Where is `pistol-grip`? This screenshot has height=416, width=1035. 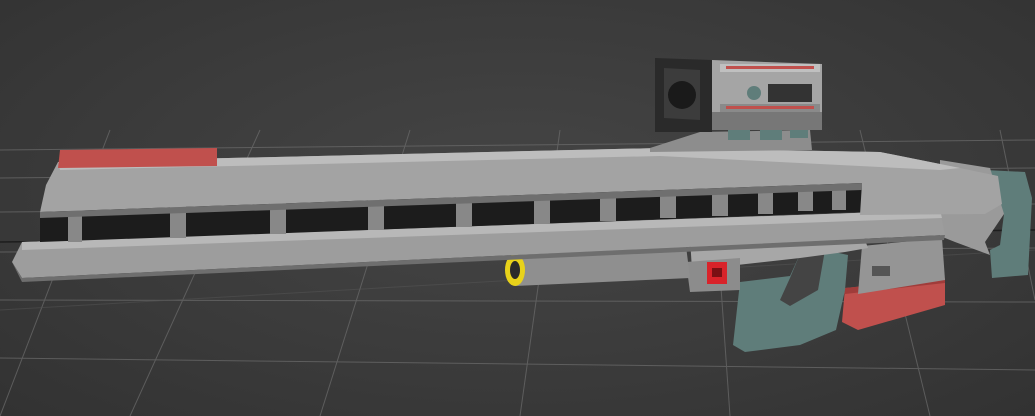 pistol-grip is located at coordinates (790, 301).